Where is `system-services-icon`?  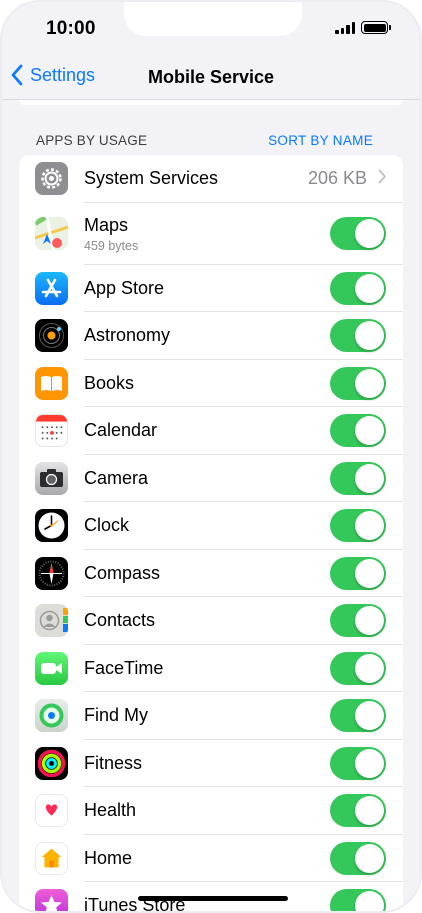
system-services-icon is located at coordinates (51, 179).